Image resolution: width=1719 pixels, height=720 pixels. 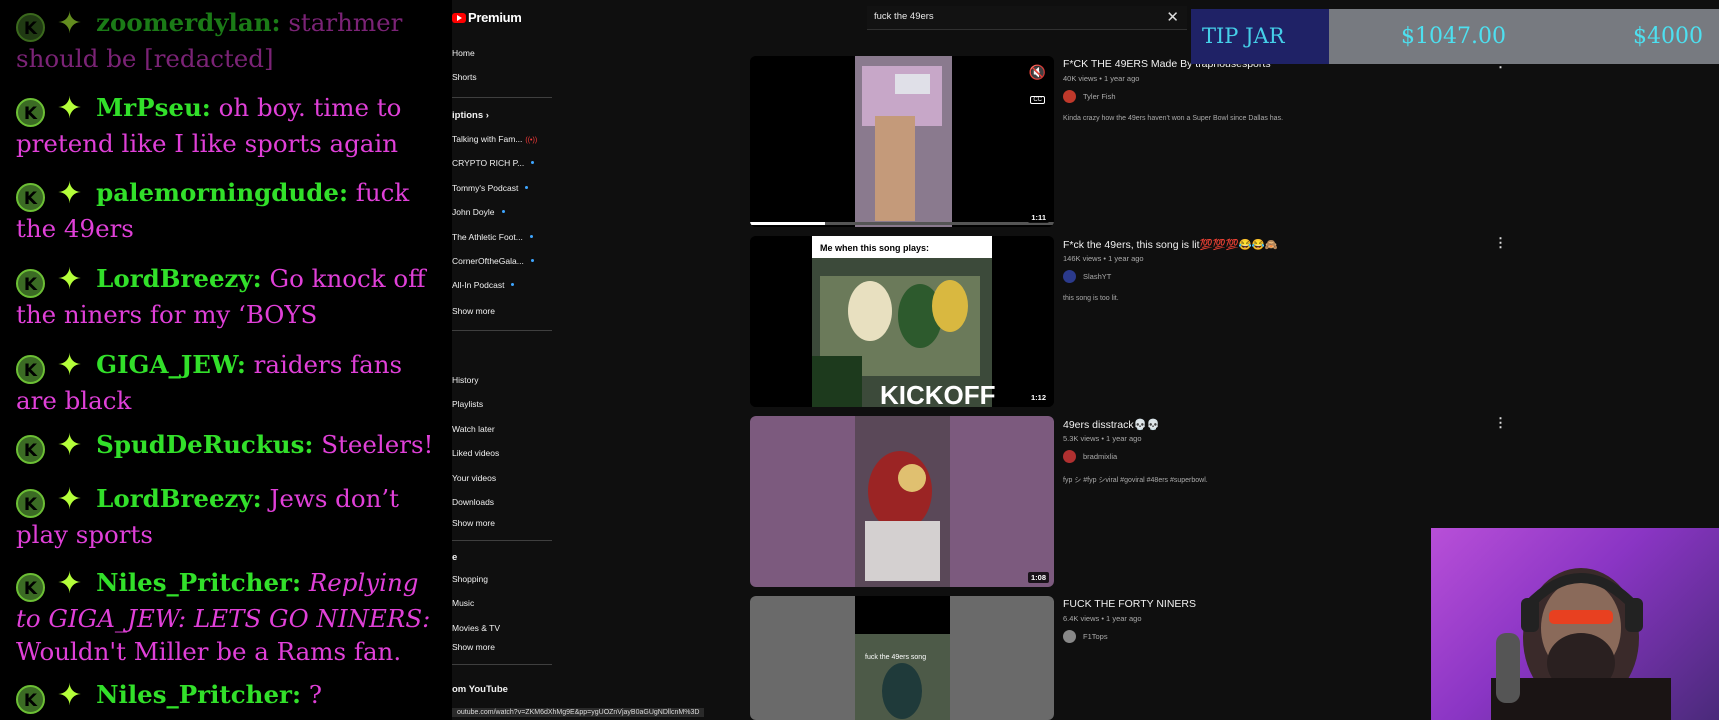 What do you see at coordinates (1038, 397) in the screenshot?
I see `video-duration: 1:12` at bounding box center [1038, 397].